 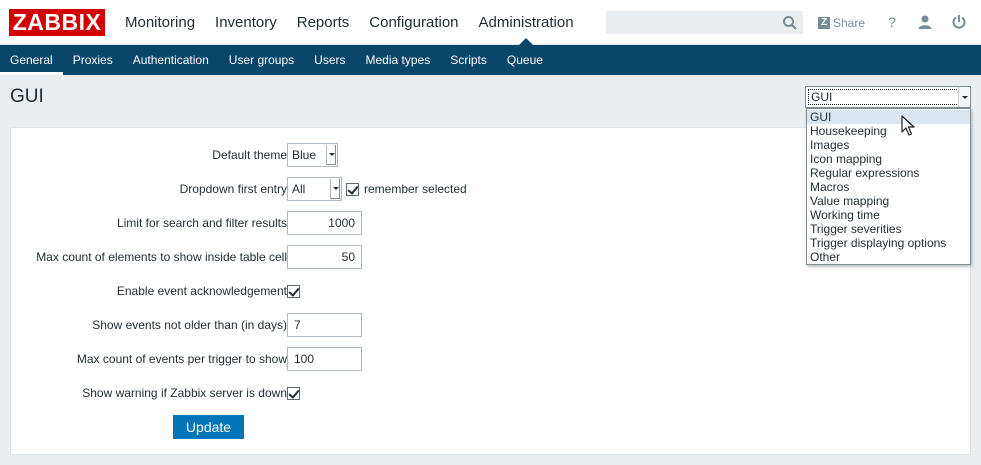 I want to click on mouse-cursor-icon, so click(x=908, y=125).